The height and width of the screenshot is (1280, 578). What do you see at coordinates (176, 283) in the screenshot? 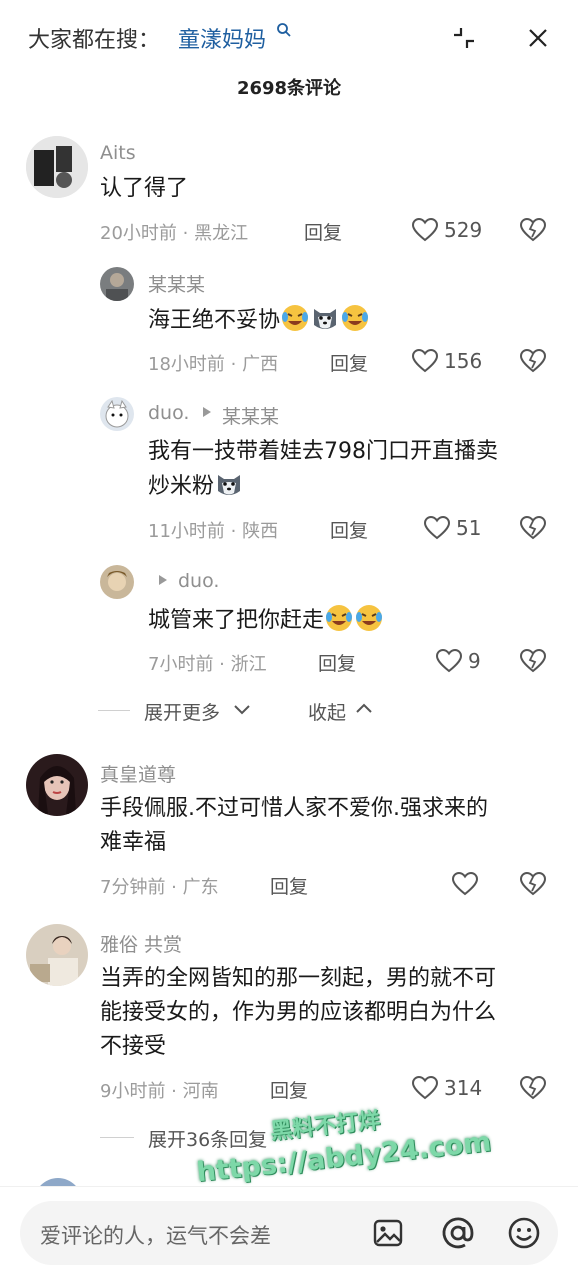
I see `reply-author: 某某某` at bounding box center [176, 283].